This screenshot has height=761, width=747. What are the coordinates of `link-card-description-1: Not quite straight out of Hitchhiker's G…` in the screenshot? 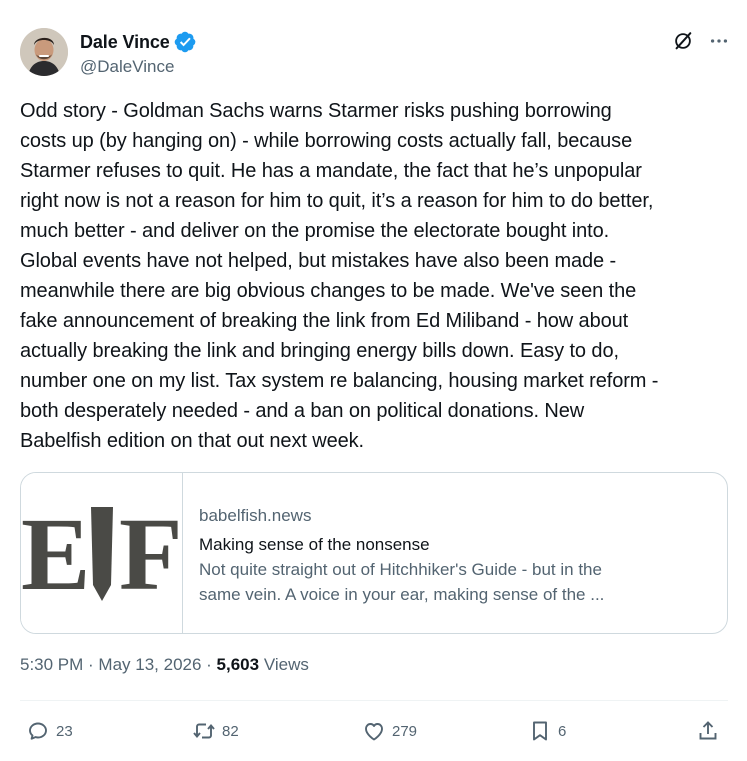 It's located at (400, 569).